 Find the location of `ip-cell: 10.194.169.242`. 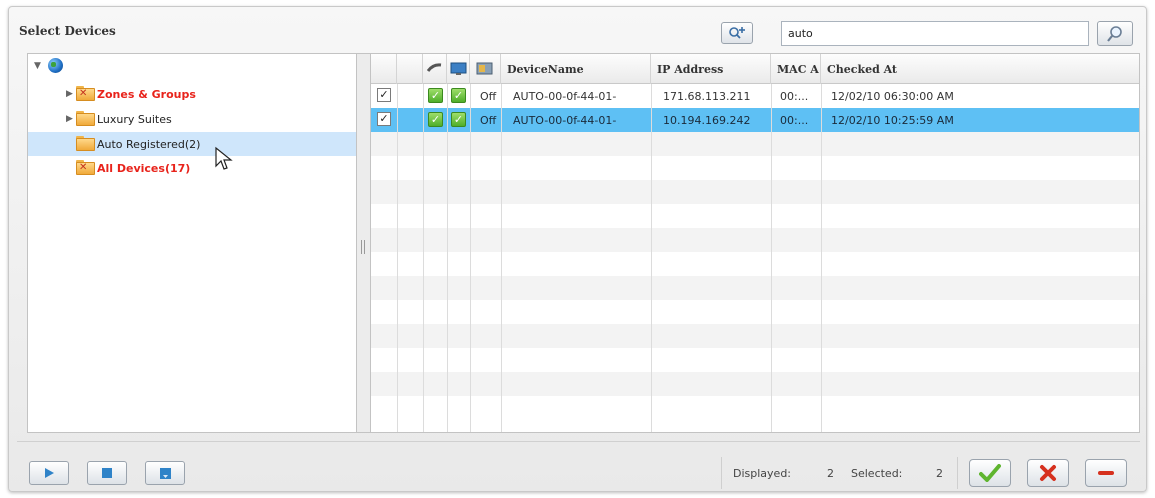

ip-cell: 10.194.169.242 is located at coordinates (707, 120).